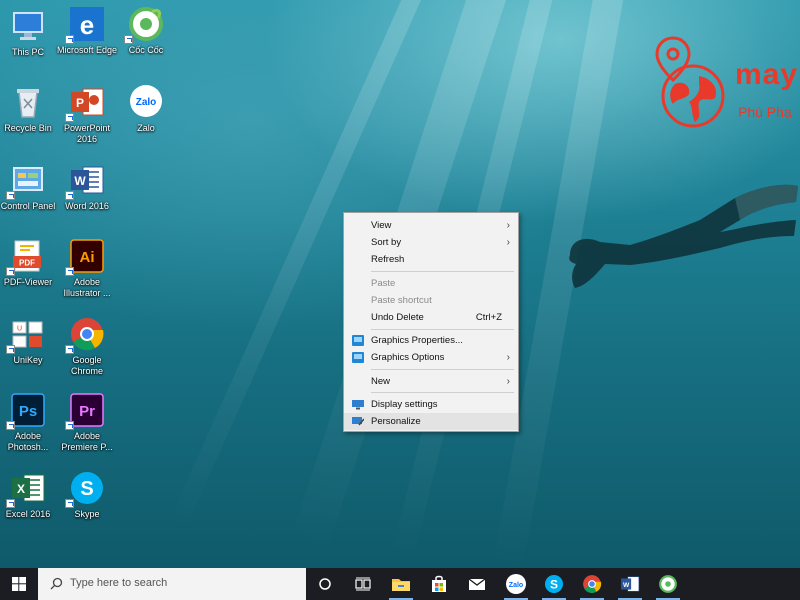 This screenshot has height=600, width=800. Describe the element at coordinates (28, 128) in the screenshot. I see `icon-label: Recycle Bin` at that location.